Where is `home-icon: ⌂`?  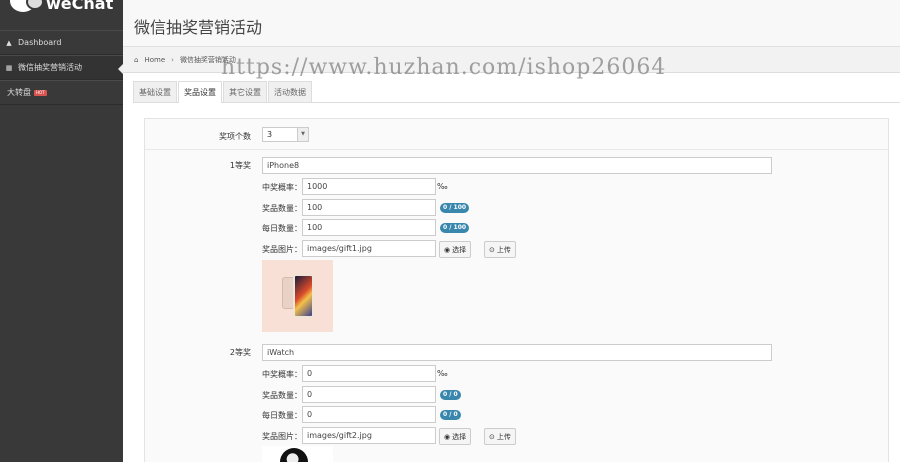
home-icon: ⌂ is located at coordinates (136, 59).